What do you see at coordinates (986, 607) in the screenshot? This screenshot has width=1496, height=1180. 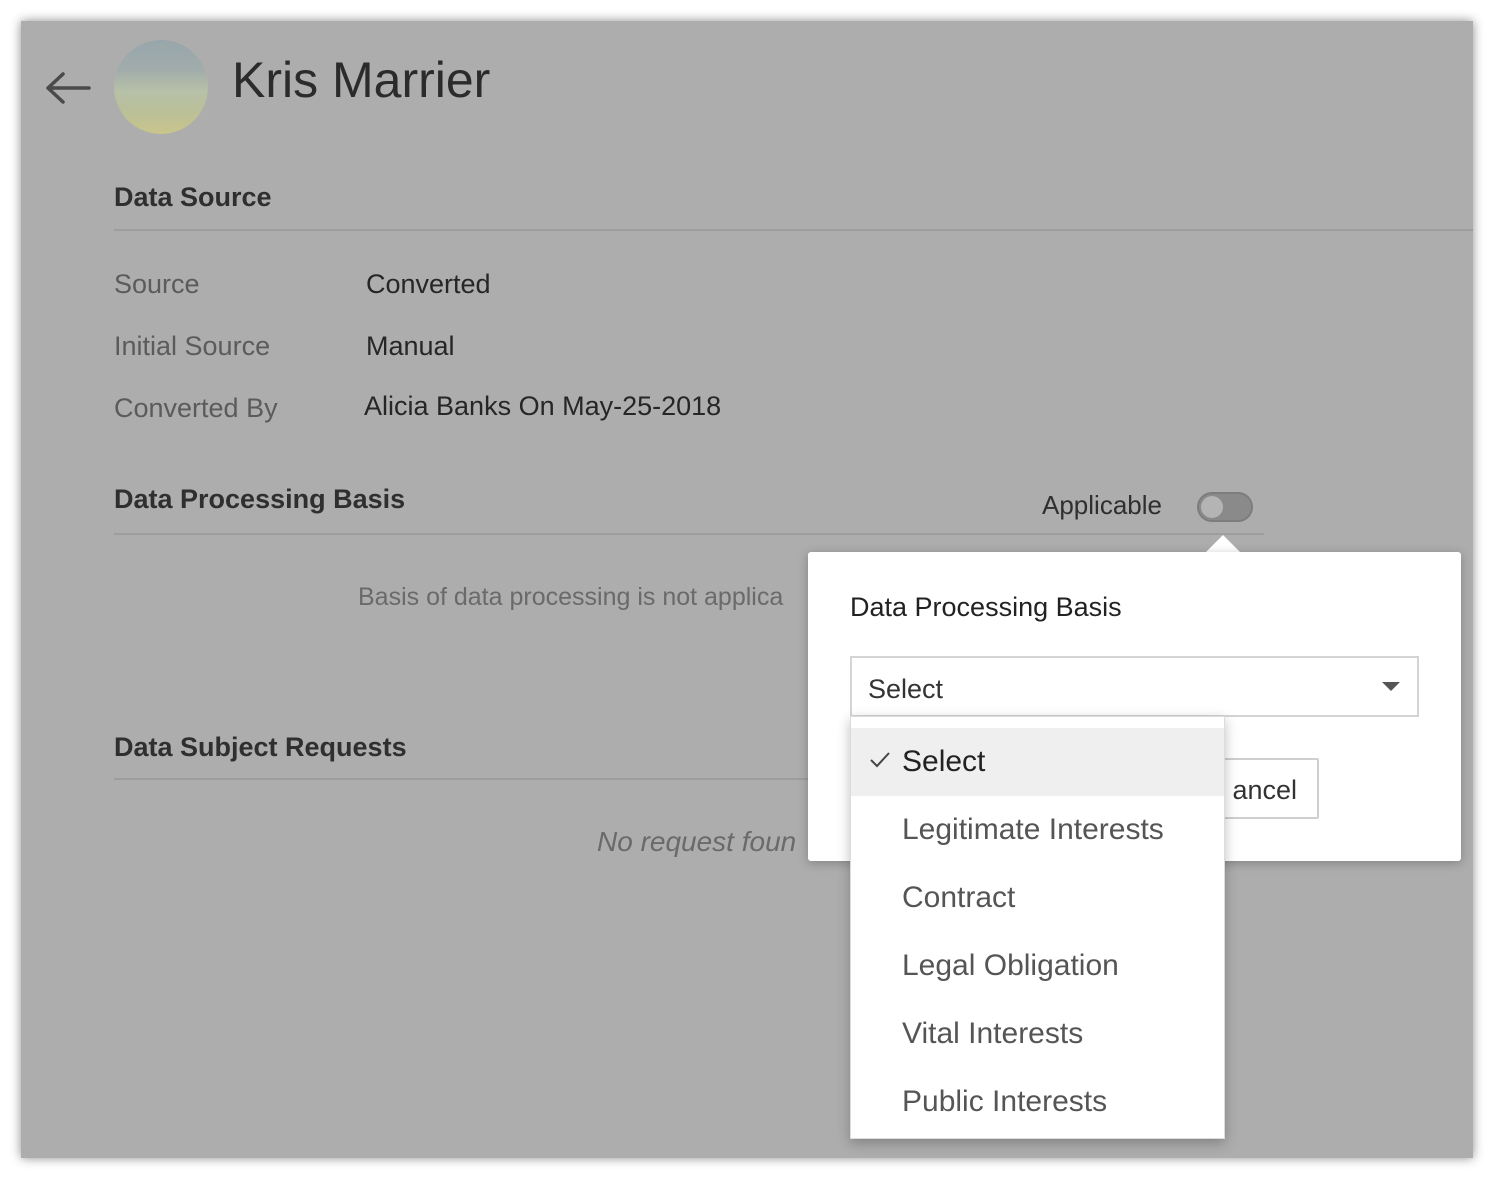 I see `popover-title: Data Processing Basis` at bounding box center [986, 607].